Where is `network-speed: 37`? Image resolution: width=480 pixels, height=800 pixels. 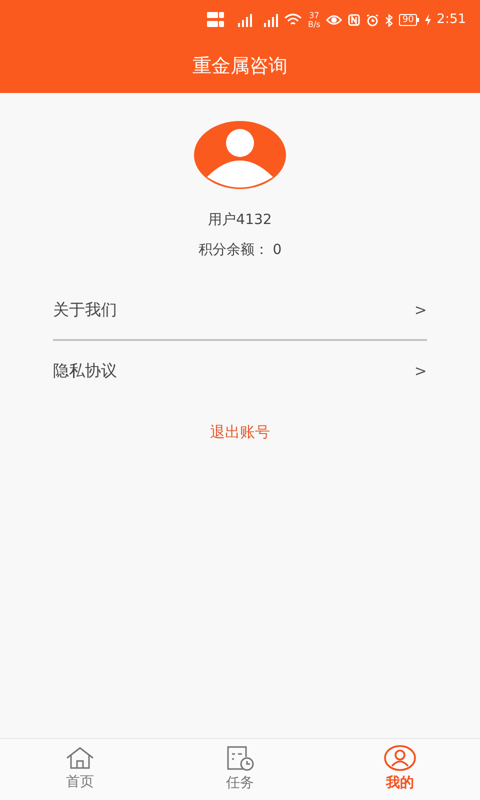 network-speed: 37 is located at coordinates (314, 15).